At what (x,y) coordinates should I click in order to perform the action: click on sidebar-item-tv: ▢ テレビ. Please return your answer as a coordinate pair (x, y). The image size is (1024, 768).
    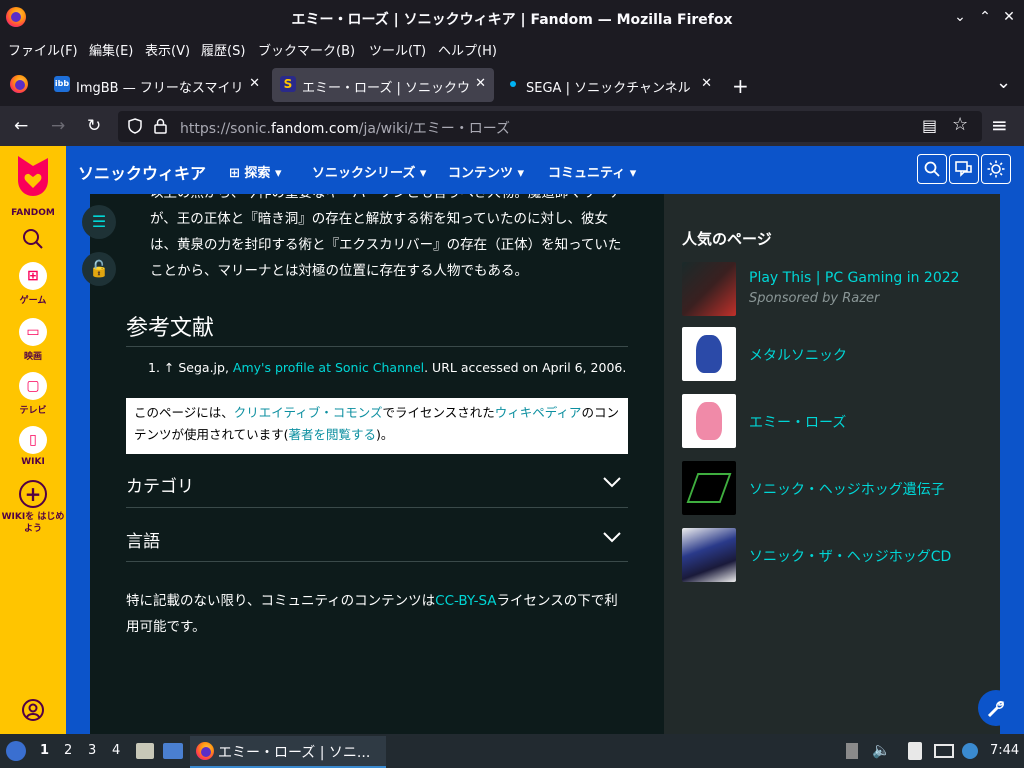
    Looking at the image, I should click on (33, 394).